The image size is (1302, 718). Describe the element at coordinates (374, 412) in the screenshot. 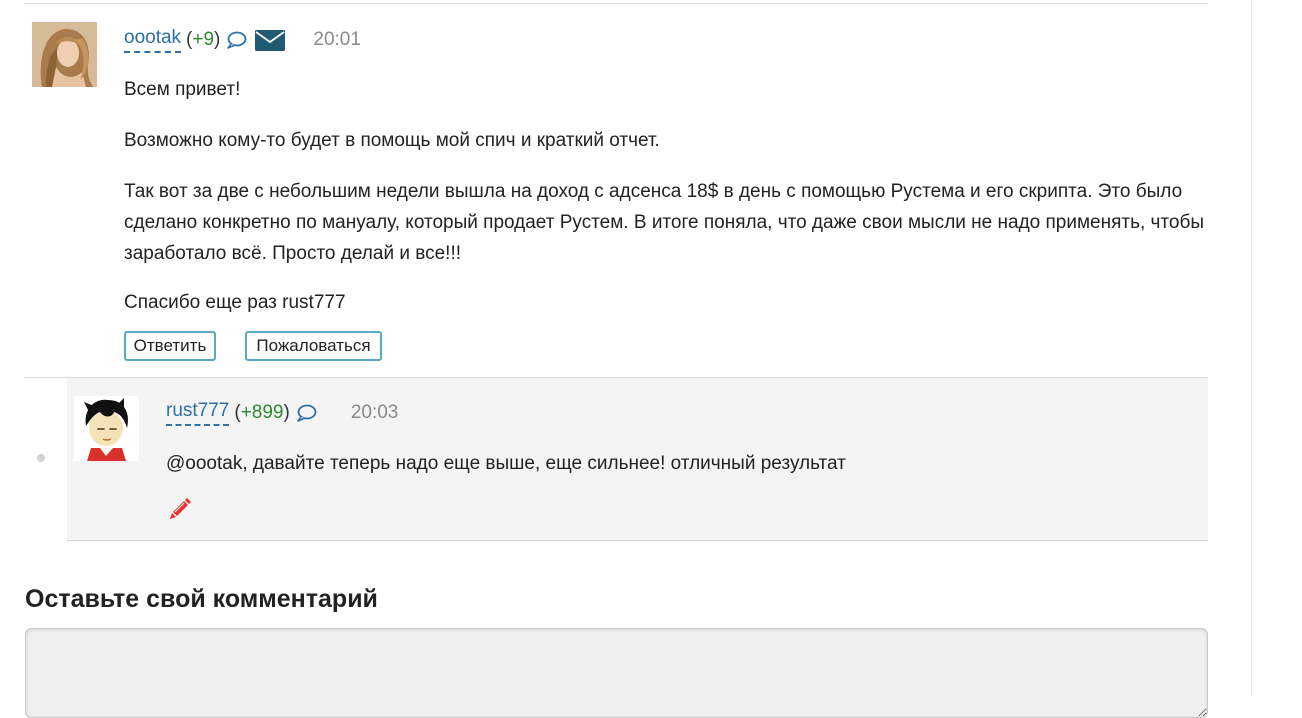

I see `comment-time: 20:03` at that location.